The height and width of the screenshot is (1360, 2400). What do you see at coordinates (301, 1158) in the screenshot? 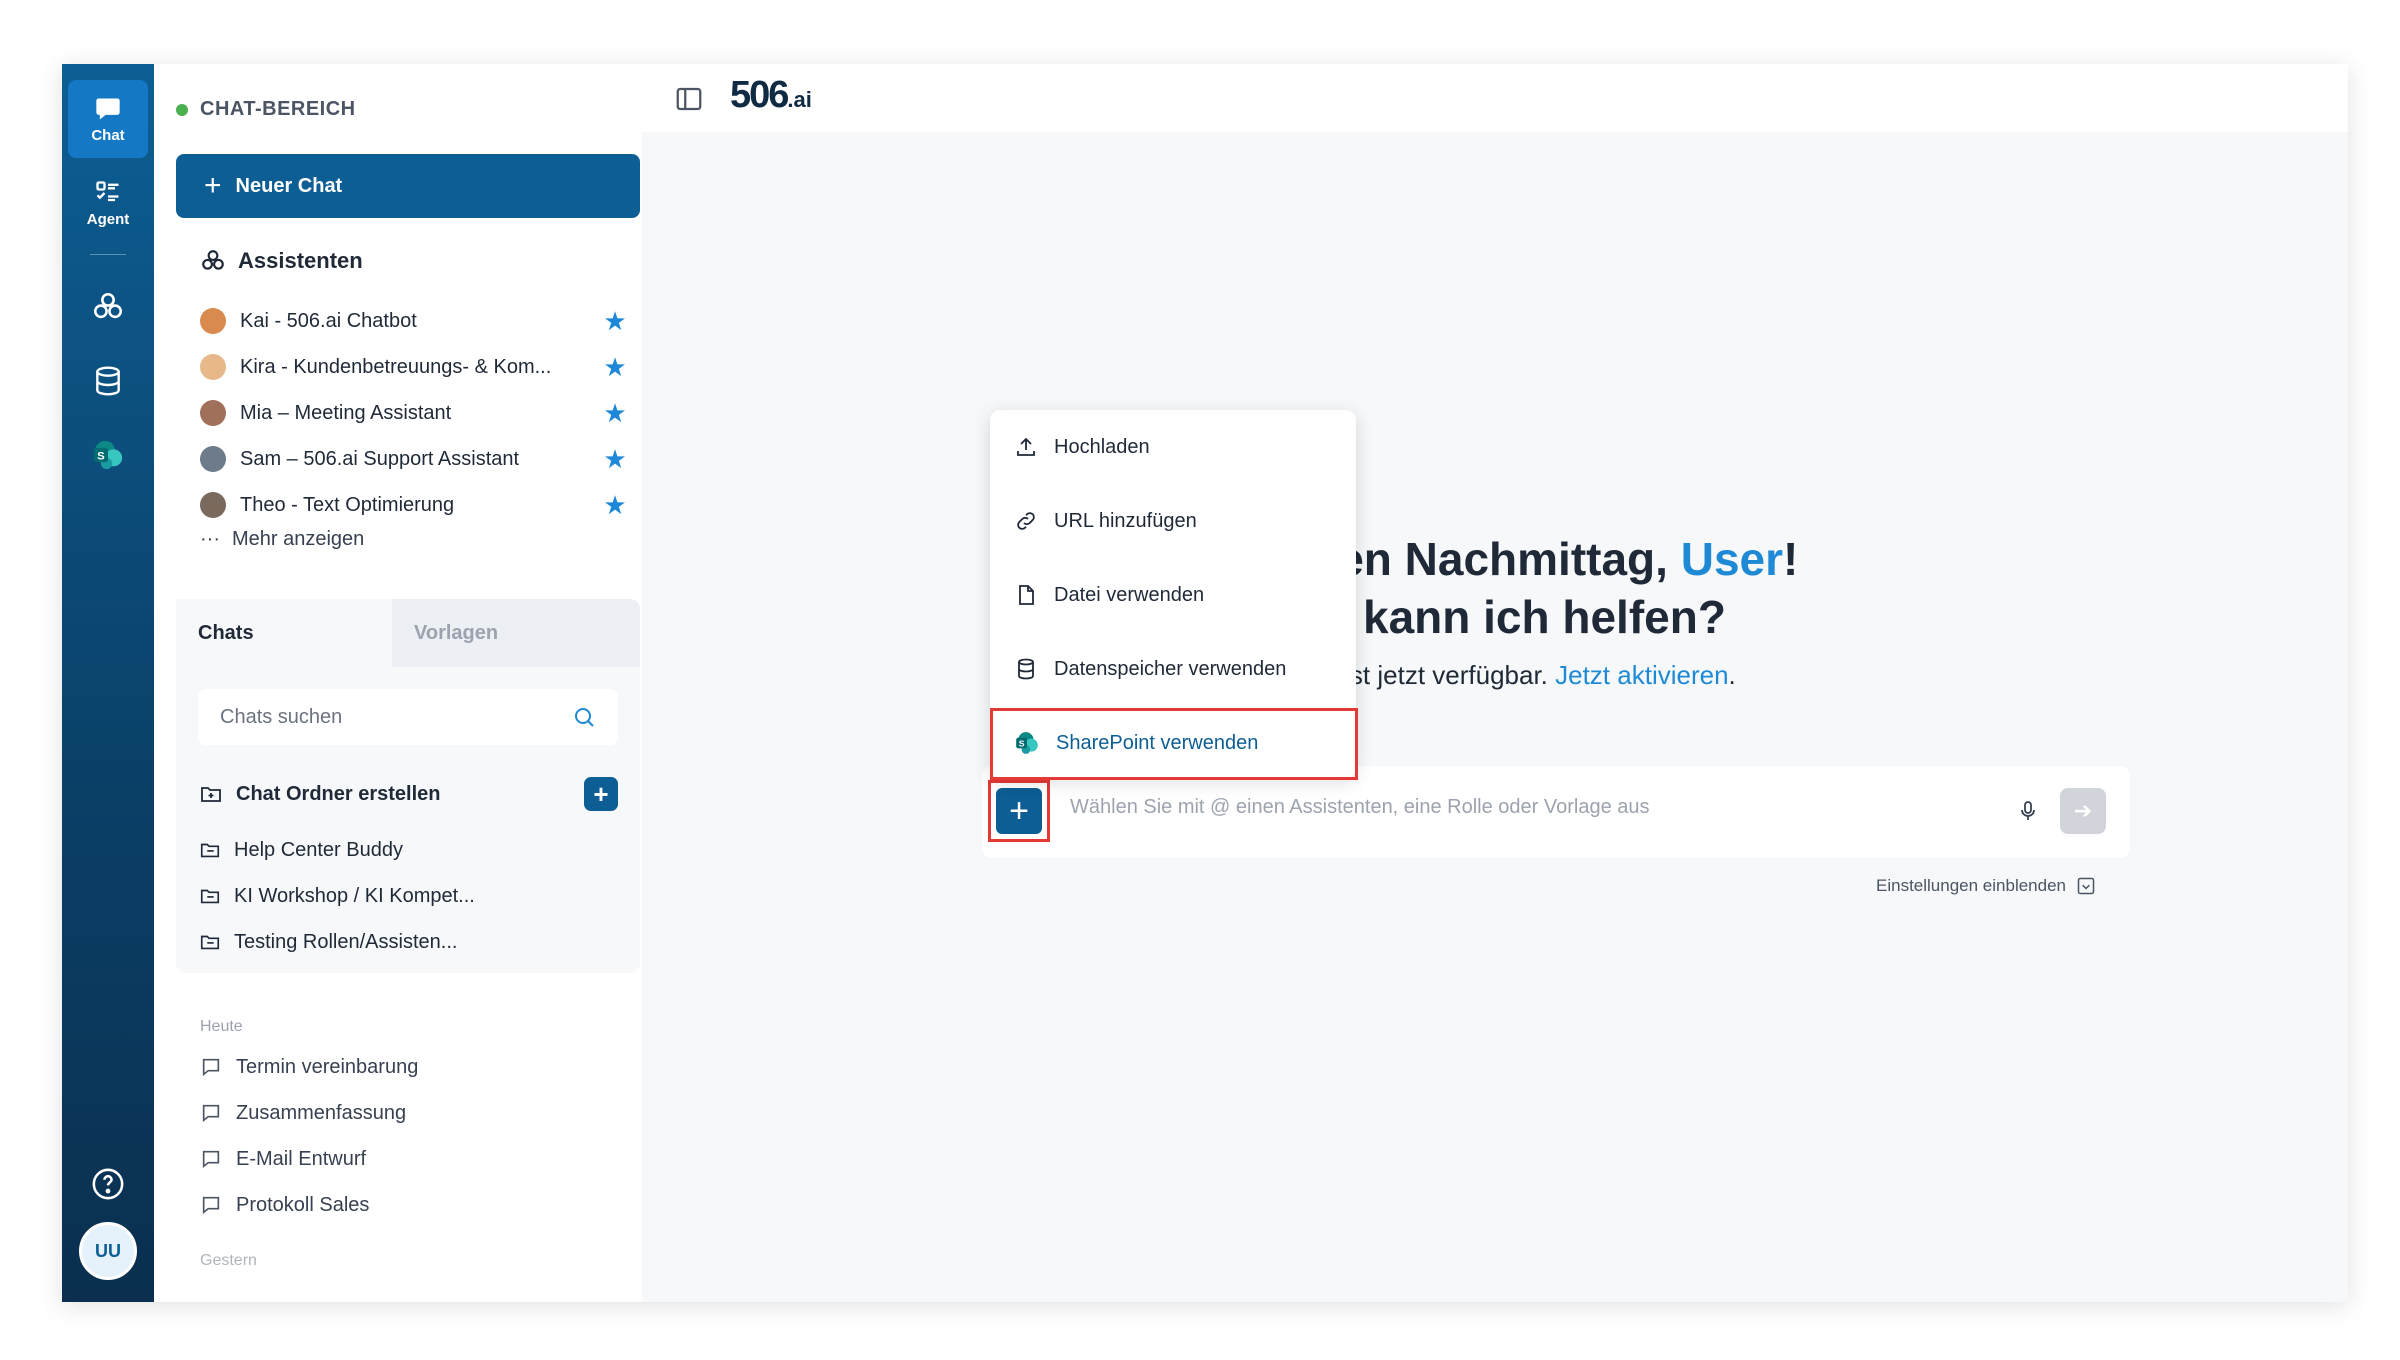
I see `history-title: E-Mail Entwurf` at bounding box center [301, 1158].